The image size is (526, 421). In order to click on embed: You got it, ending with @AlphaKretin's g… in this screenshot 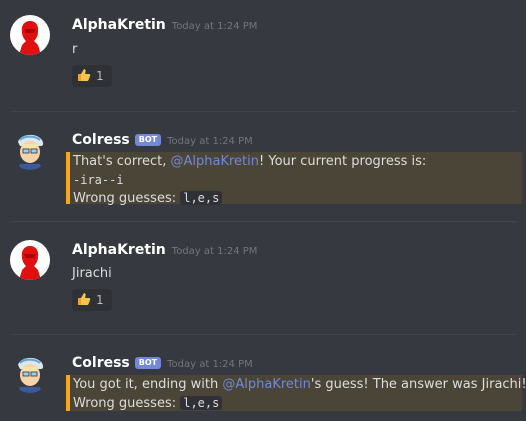, I will do `click(296, 393)`.